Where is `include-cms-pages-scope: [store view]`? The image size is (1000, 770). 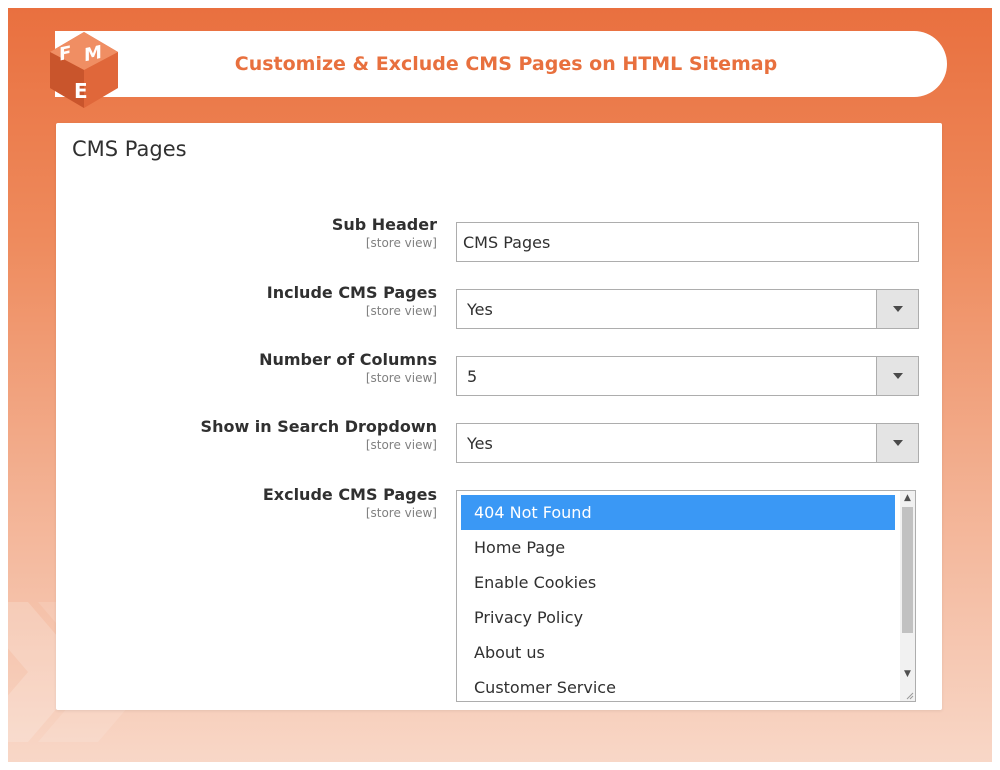
include-cms-pages-scope: [store view] is located at coordinates (401, 311).